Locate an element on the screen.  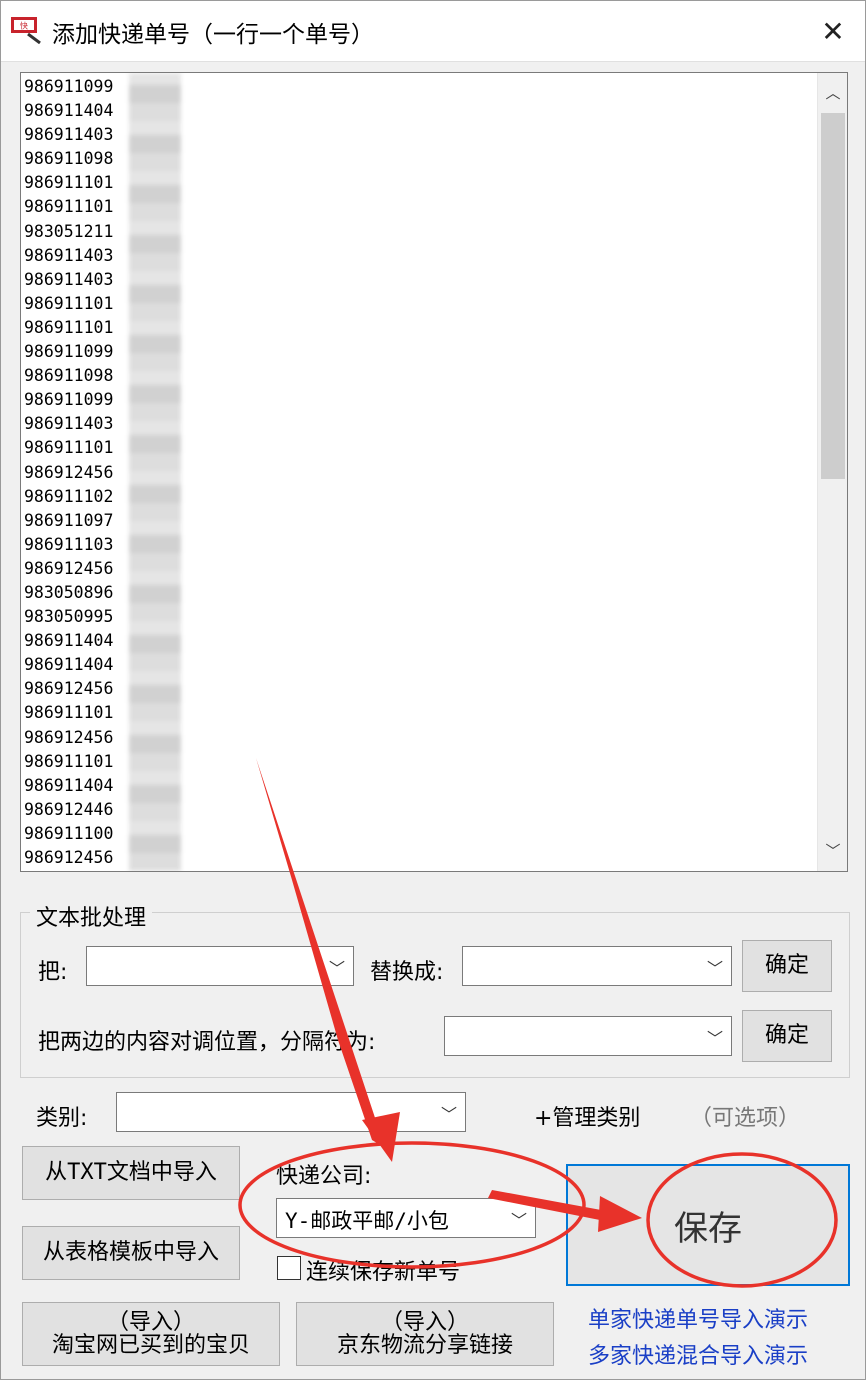
multi-courier-demo-link: 多家快递混合导入演示 is located at coordinates (698, 1354).